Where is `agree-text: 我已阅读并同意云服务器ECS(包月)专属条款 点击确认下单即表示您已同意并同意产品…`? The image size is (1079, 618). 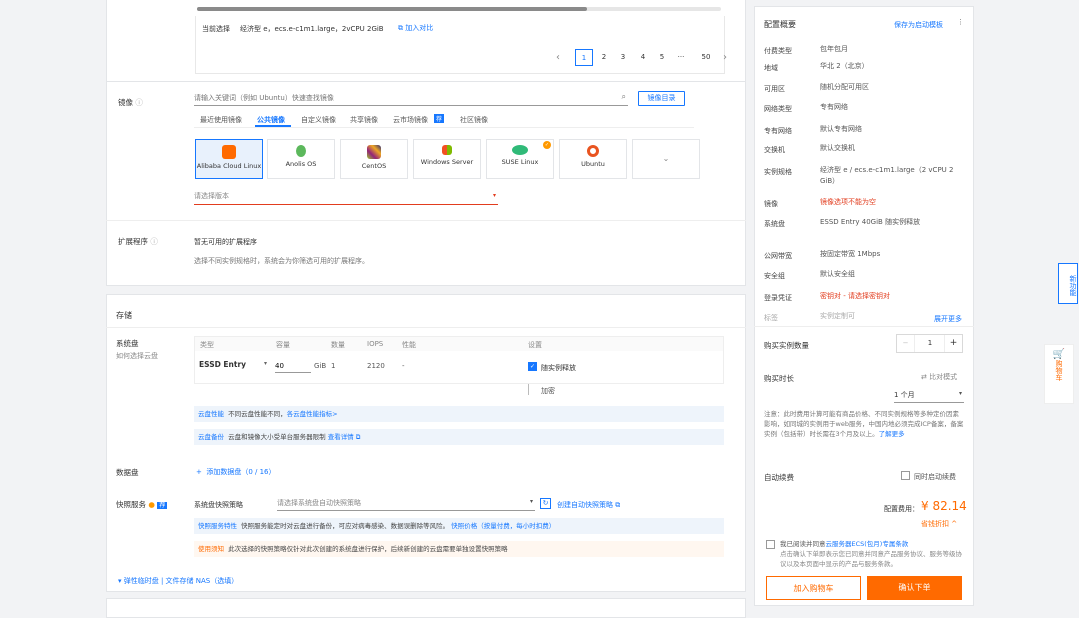
agree-text: 我已阅读并同意云服务器ECS(包月)专属条款 点击确认下单即表示您已同意并同意产品… is located at coordinates (871, 554).